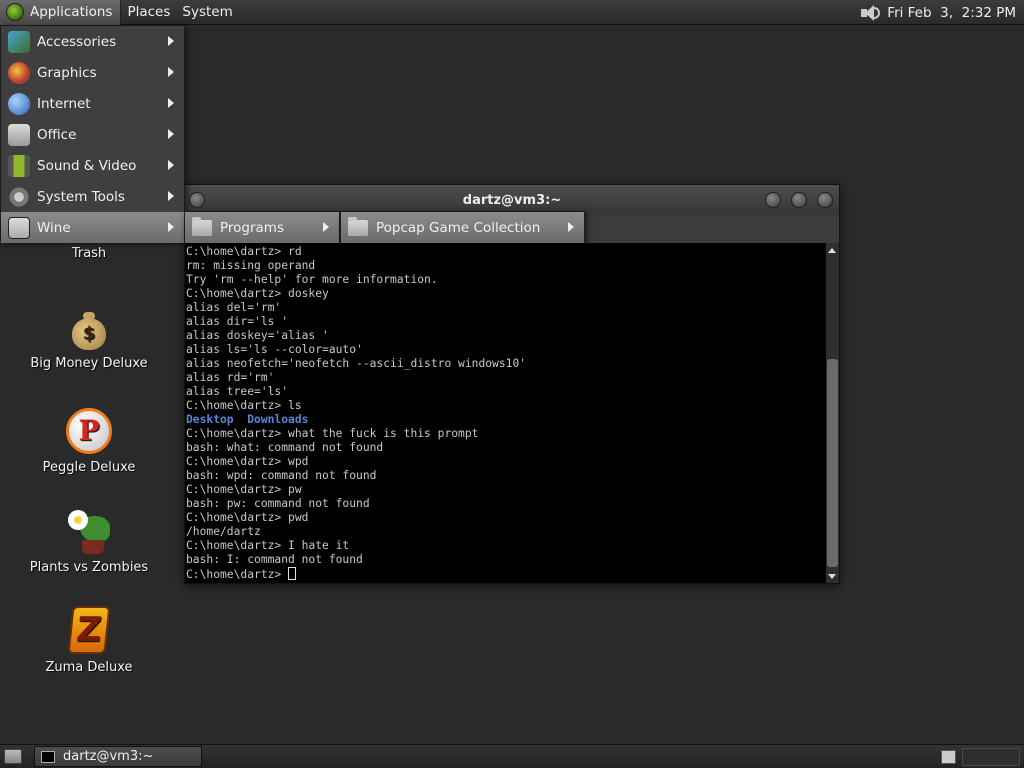  I want to click on money-bag-icon: $, so click(89, 331).